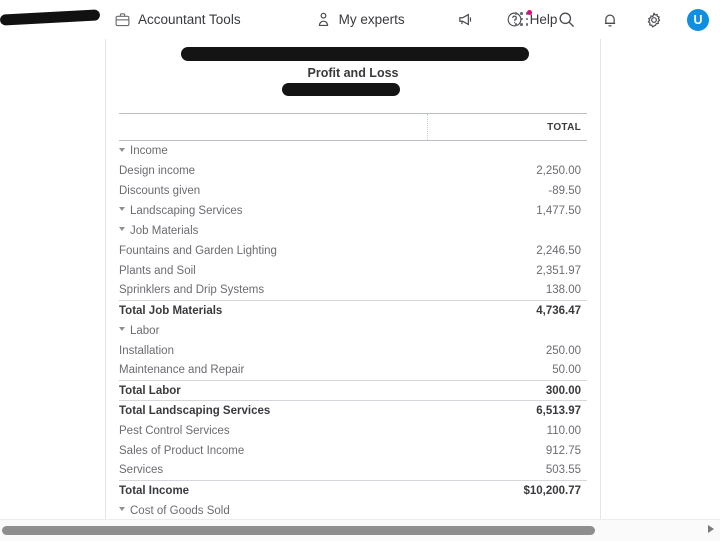 The width and height of the screenshot is (720, 541). I want to click on table-row: Cost of Goods Sold, so click(353, 510).